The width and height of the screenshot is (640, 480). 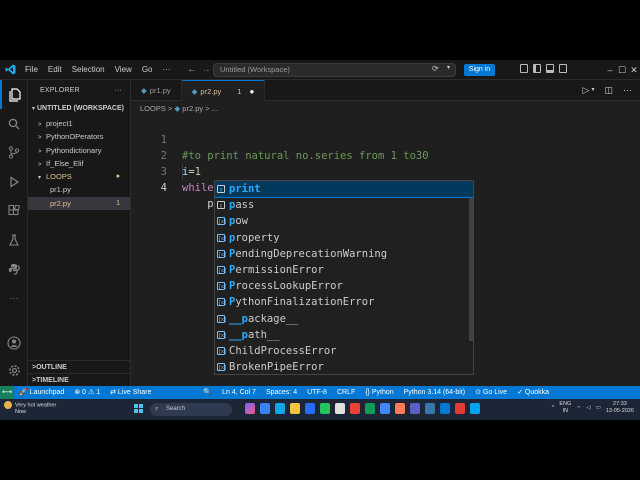 What do you see at coordinates (31, 70) in the screenshot?
I see `menu-file: File` at bounding box center [31, 70].